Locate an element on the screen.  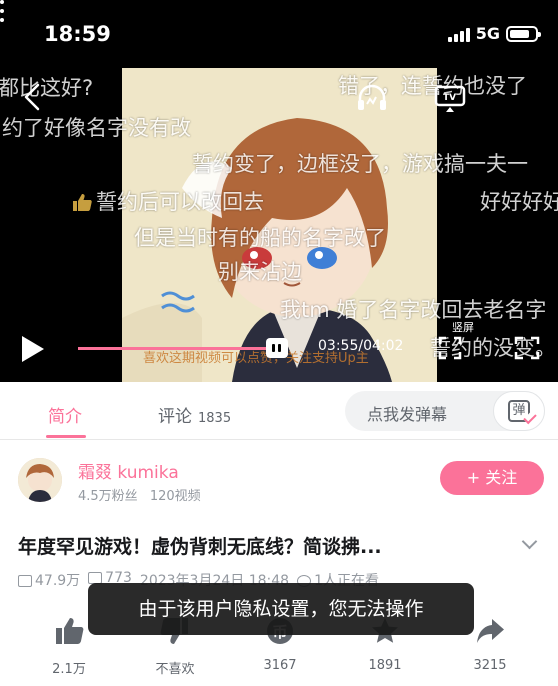
progress-bar is located at coordinates (176, 348).